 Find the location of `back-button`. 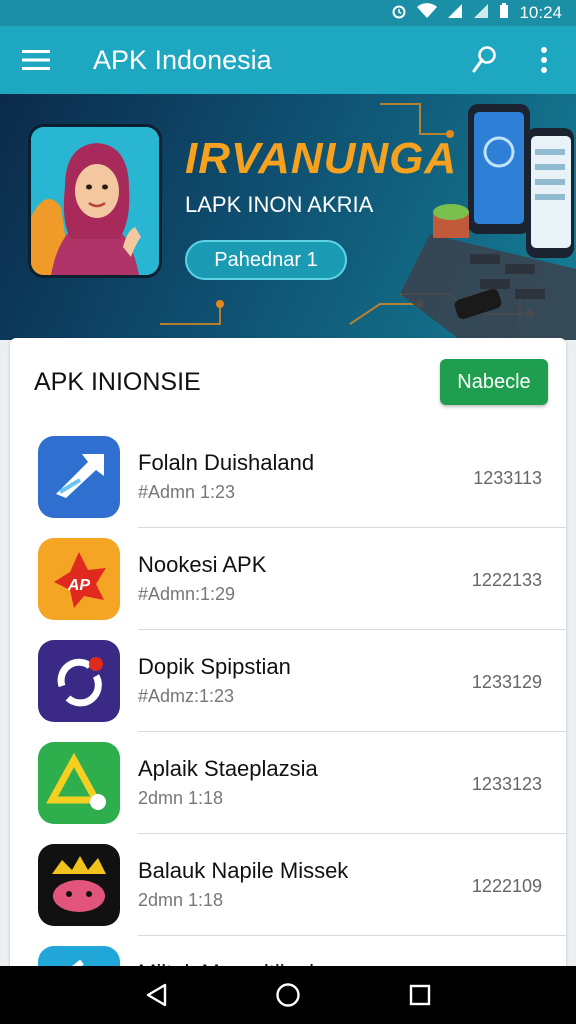

back-button is located at coordinates (156, 995).